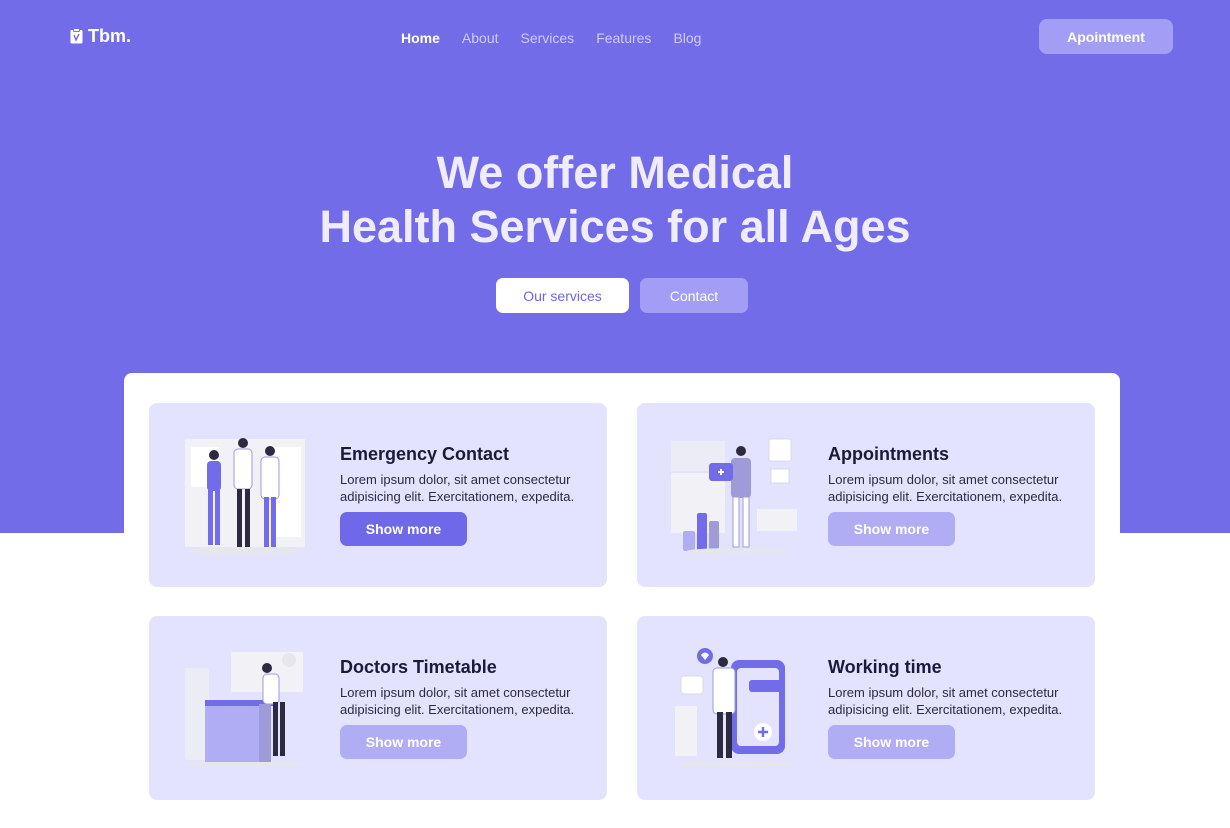 The width and height of the screenshot is (1230, 828). I want to click on doctor-desk-illustration, so click(245, 709).